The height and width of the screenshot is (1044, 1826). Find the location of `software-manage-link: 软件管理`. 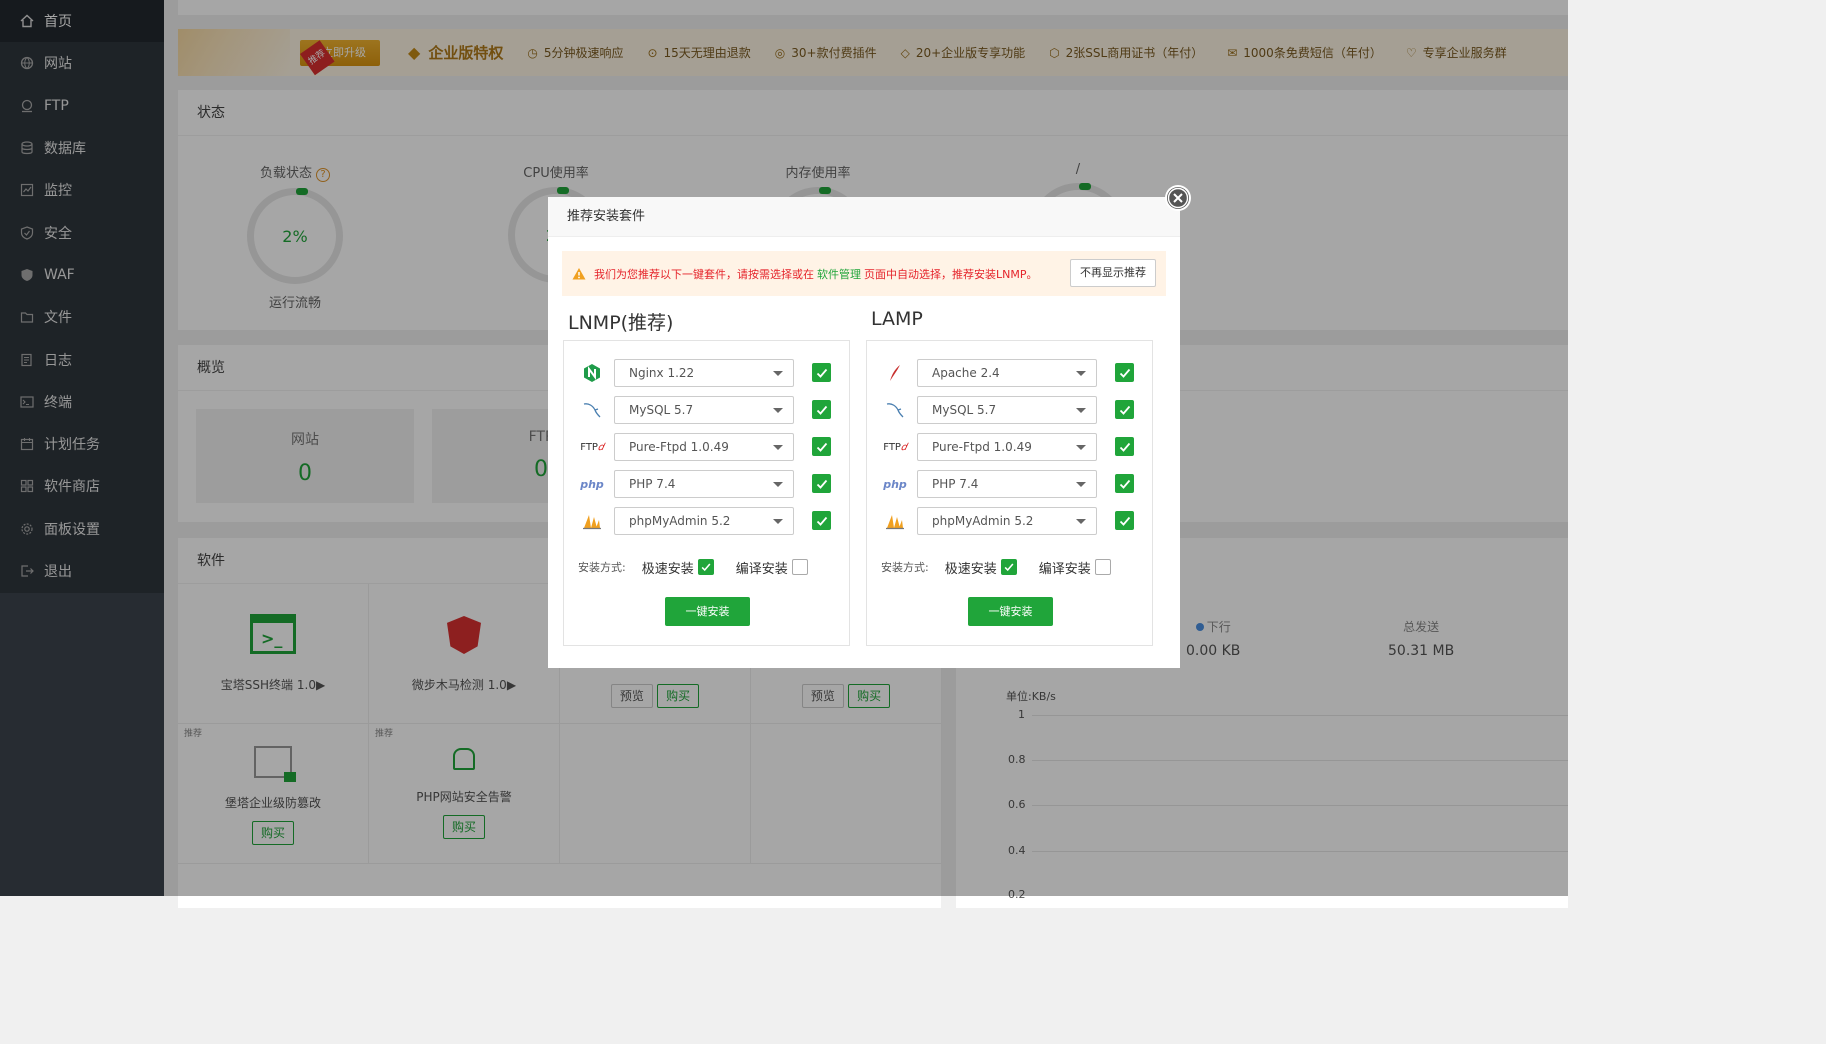

software-manage-link: 软件管理 is located at coordinates (839, 274).